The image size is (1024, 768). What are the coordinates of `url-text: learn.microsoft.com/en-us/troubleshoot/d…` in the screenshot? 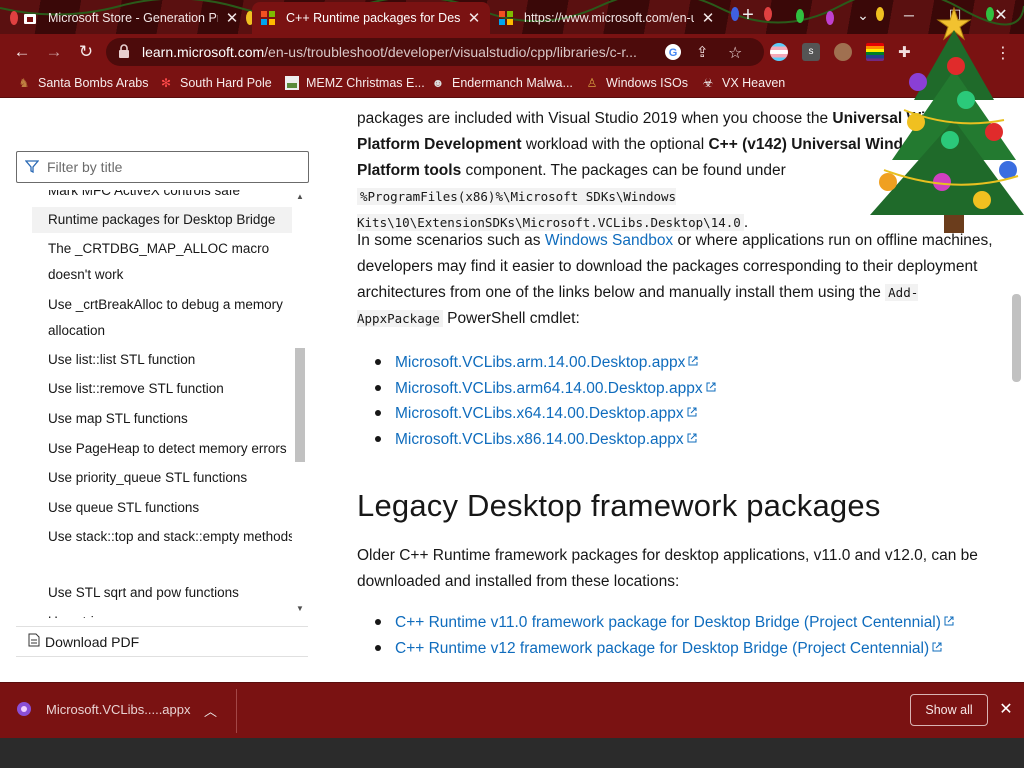 It's located at (389, 52).